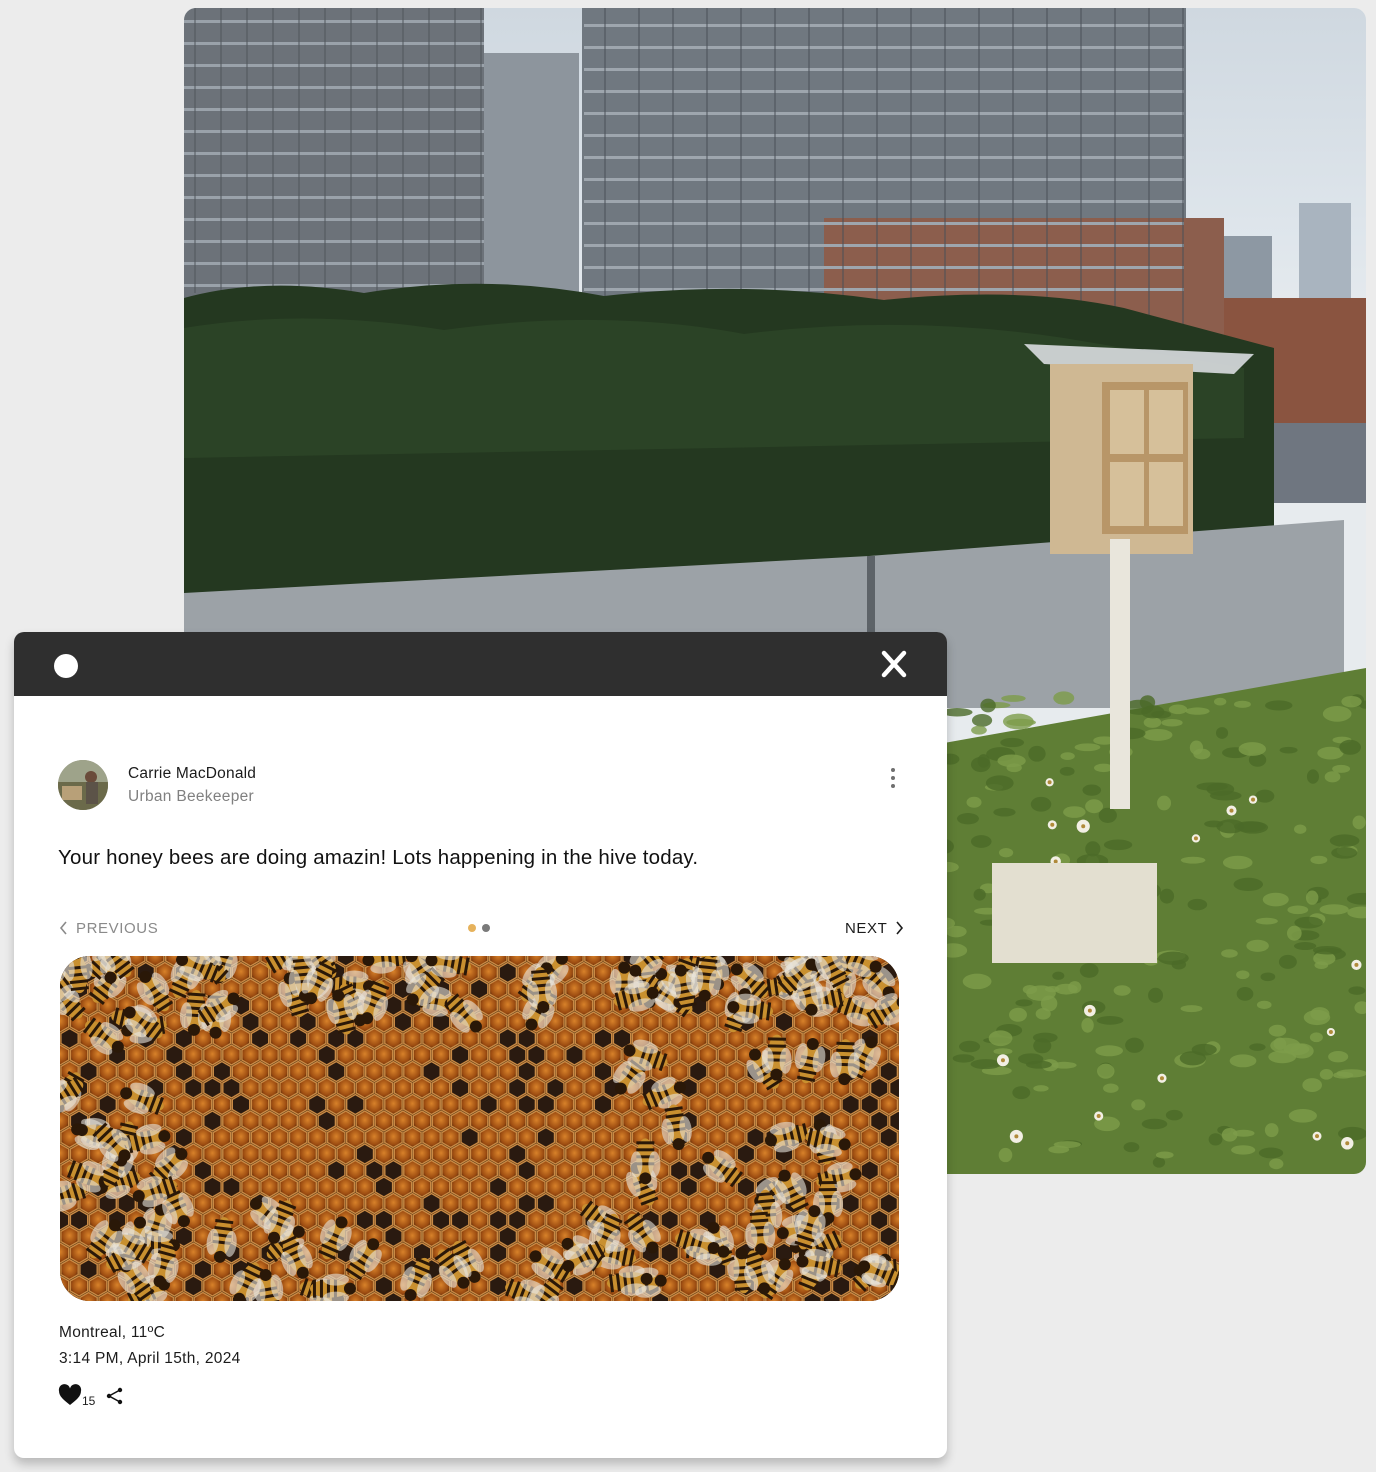 The height and width of the screenshot is (1472, 1376). Describe the element at coordinates (66, 666) in the screenshot. I see `circle-icon` at that location.